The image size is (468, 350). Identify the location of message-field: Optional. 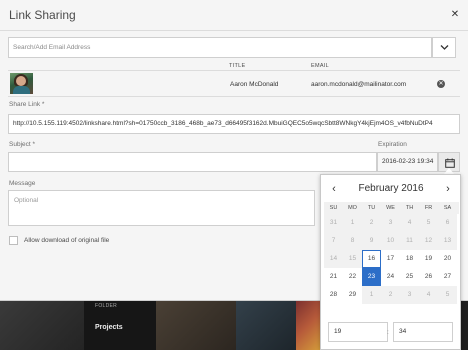
(161, 208).